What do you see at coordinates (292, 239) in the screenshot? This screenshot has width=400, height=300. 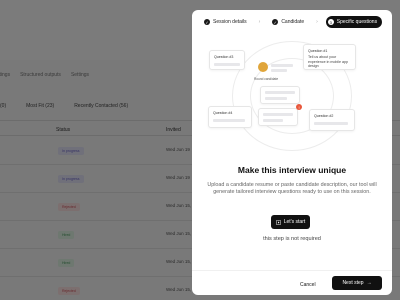 I see `optional-step-note: this step is not required` at bounding box center [292, 239].